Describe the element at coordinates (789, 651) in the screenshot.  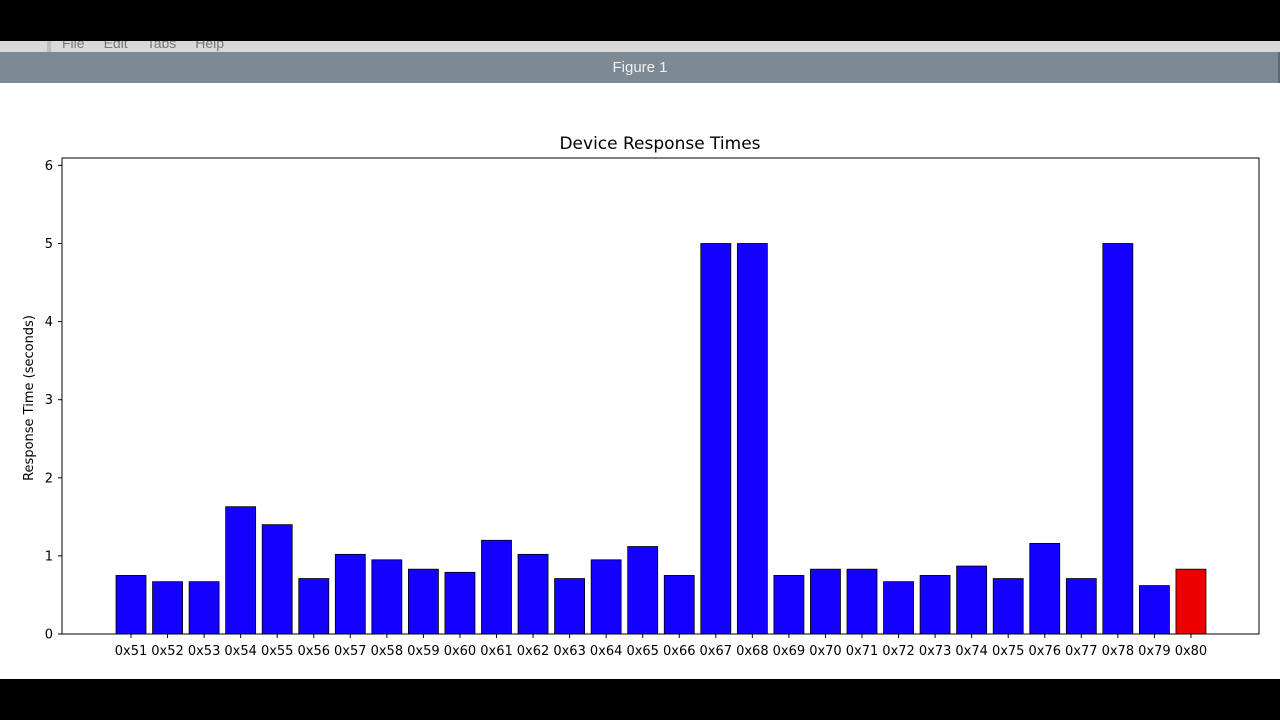
I see `x-tick-label-0x69: 0x69` at that location.